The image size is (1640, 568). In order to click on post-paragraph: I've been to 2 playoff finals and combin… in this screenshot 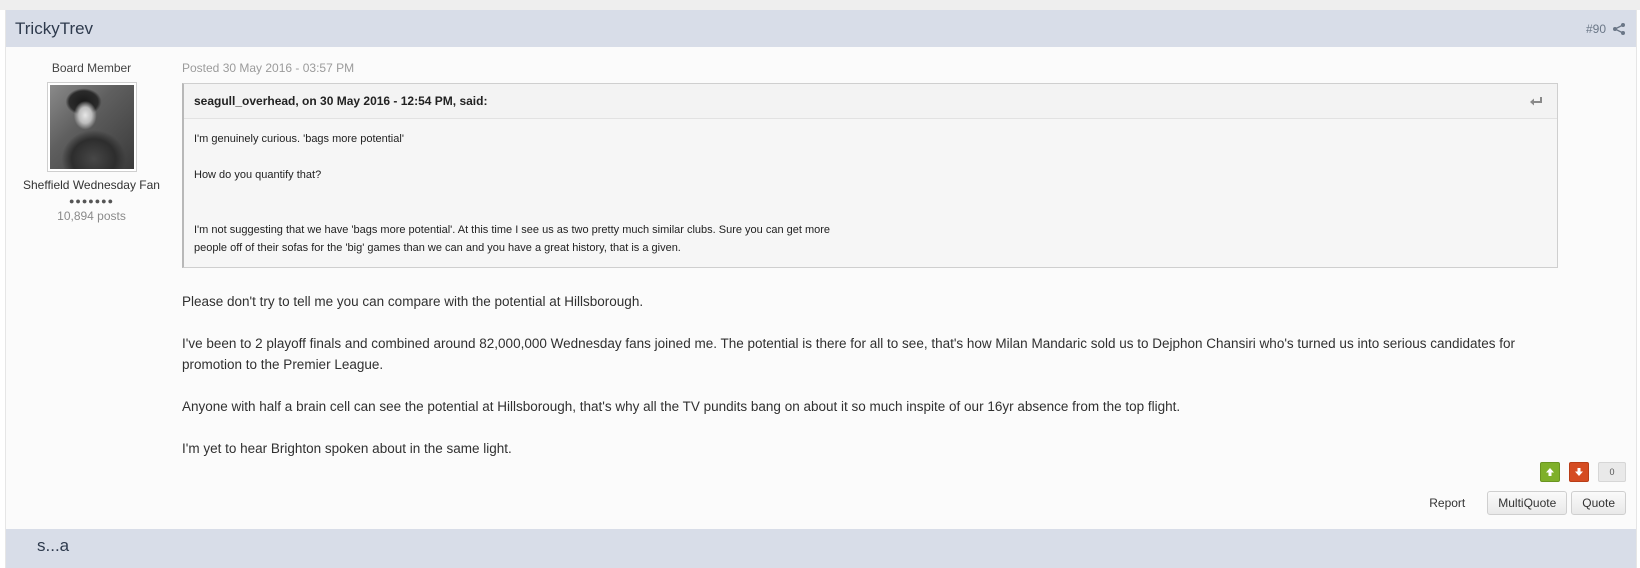, I will do `click(849, 354)`.